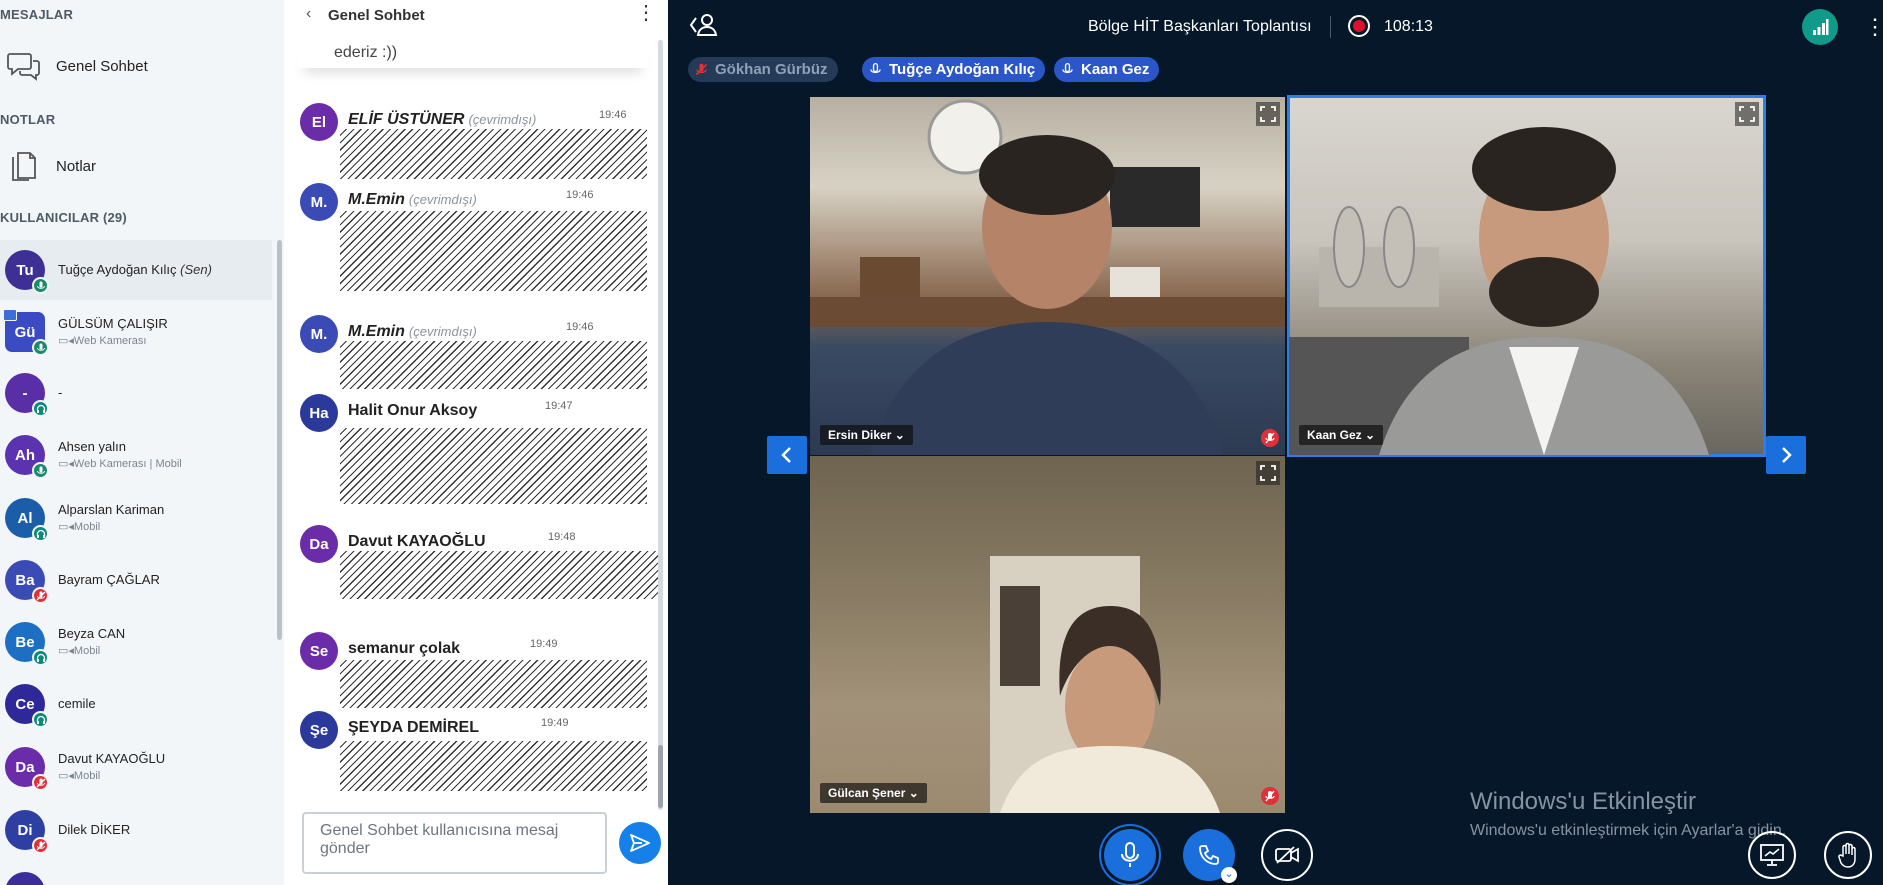 This screenshot has height=885, width=1883. I want to click on user-list-item: Al Alparslan Kariman ▭◂Mobil, so click(136, 518).